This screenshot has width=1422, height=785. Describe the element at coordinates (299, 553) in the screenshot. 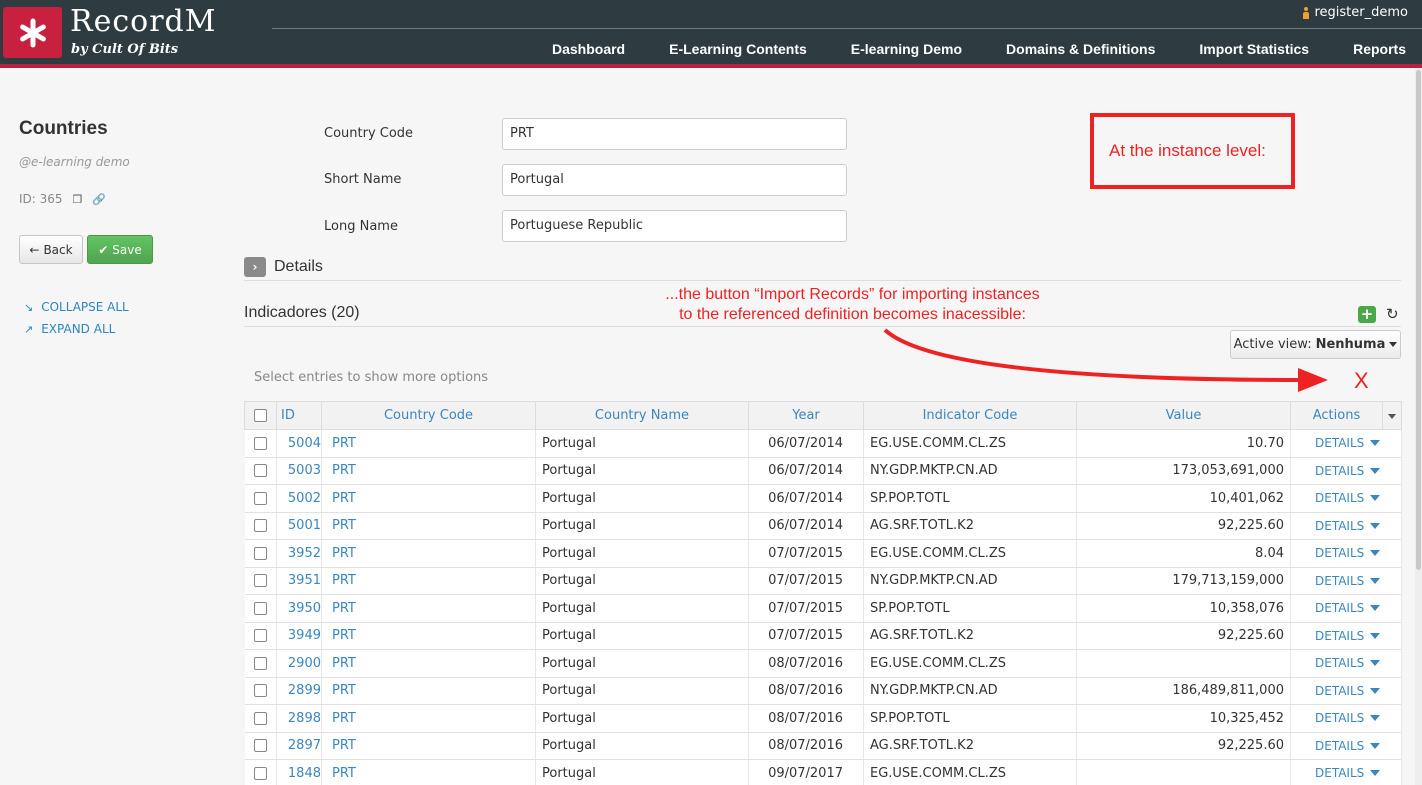

I see `row-id: 3952` at that location.